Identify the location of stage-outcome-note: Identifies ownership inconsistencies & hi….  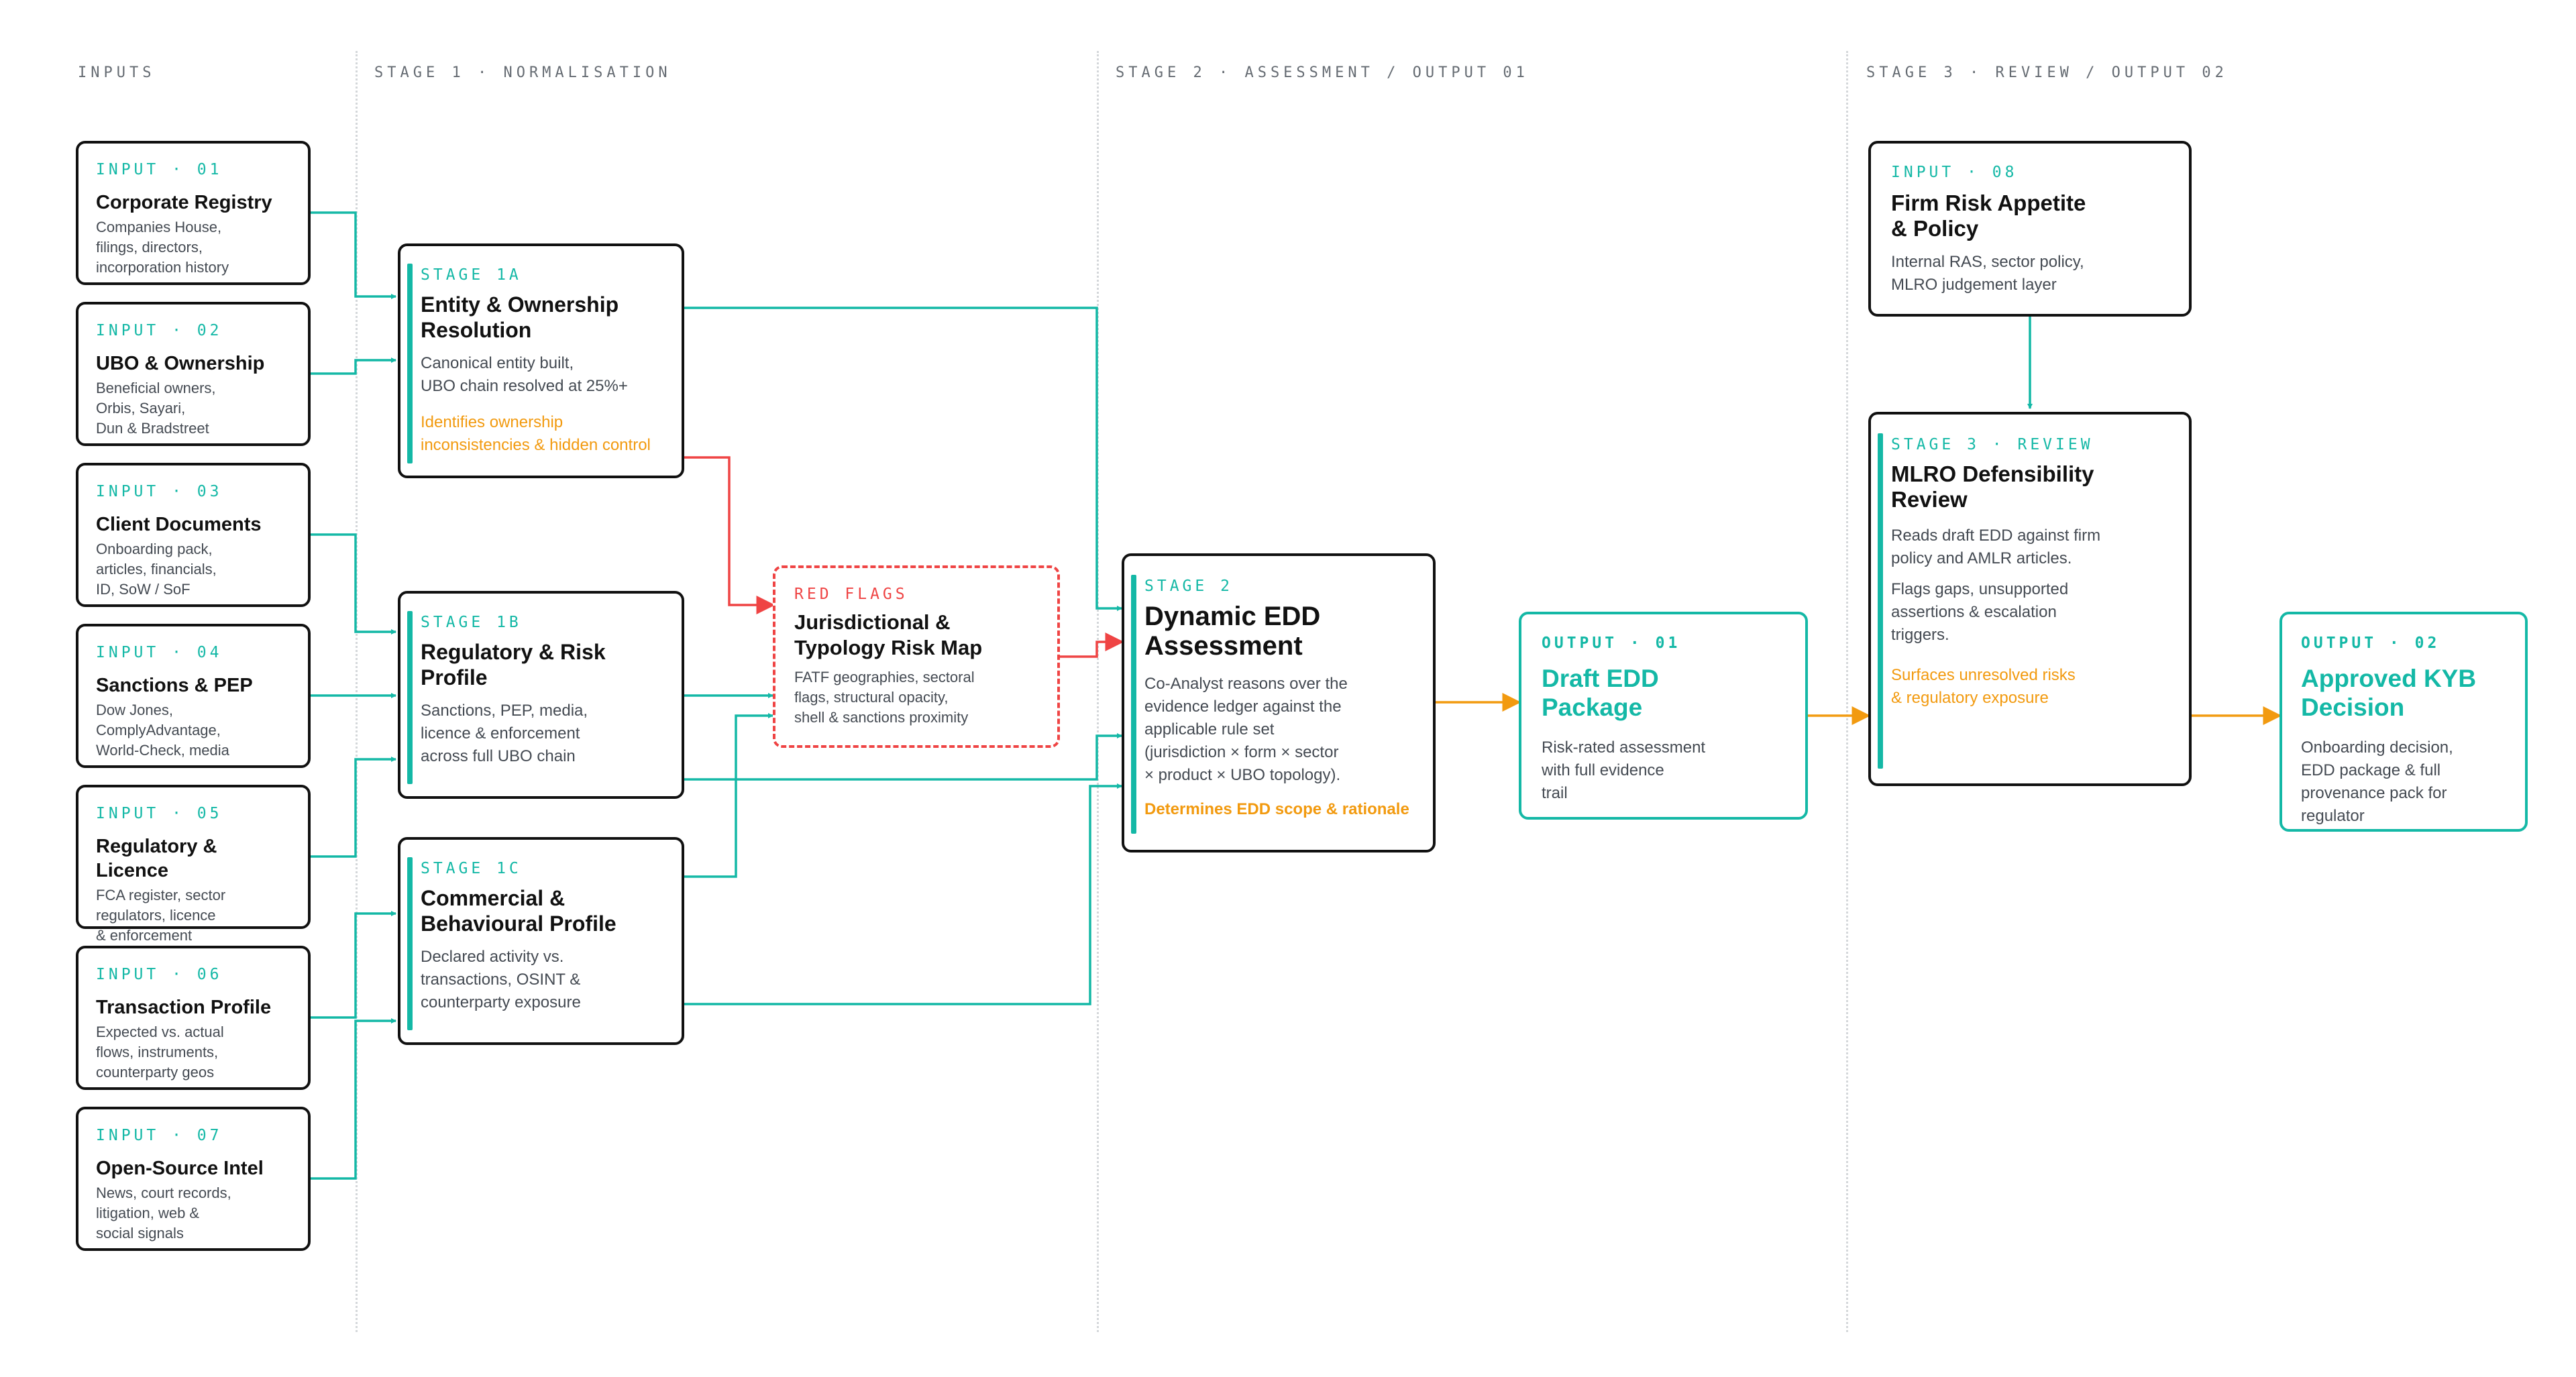
(536, 433).